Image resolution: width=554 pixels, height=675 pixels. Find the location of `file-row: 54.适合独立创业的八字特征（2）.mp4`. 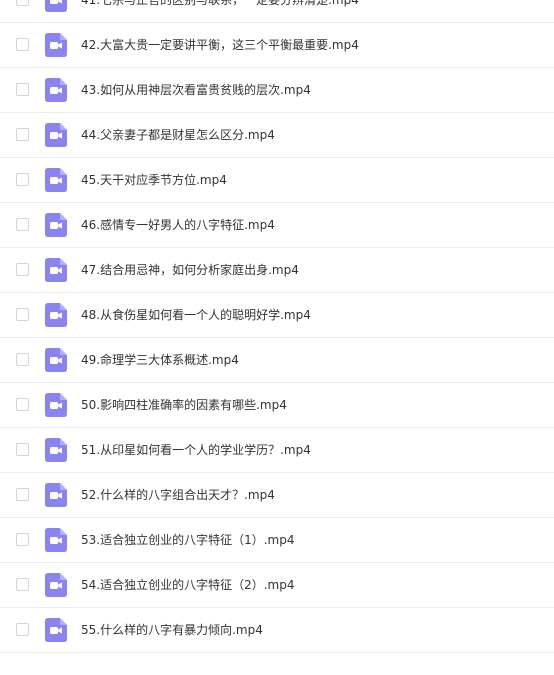

file-row: 54.适合独立创业的八字特征（2）.mp4 is located at coordinates (277, 585).